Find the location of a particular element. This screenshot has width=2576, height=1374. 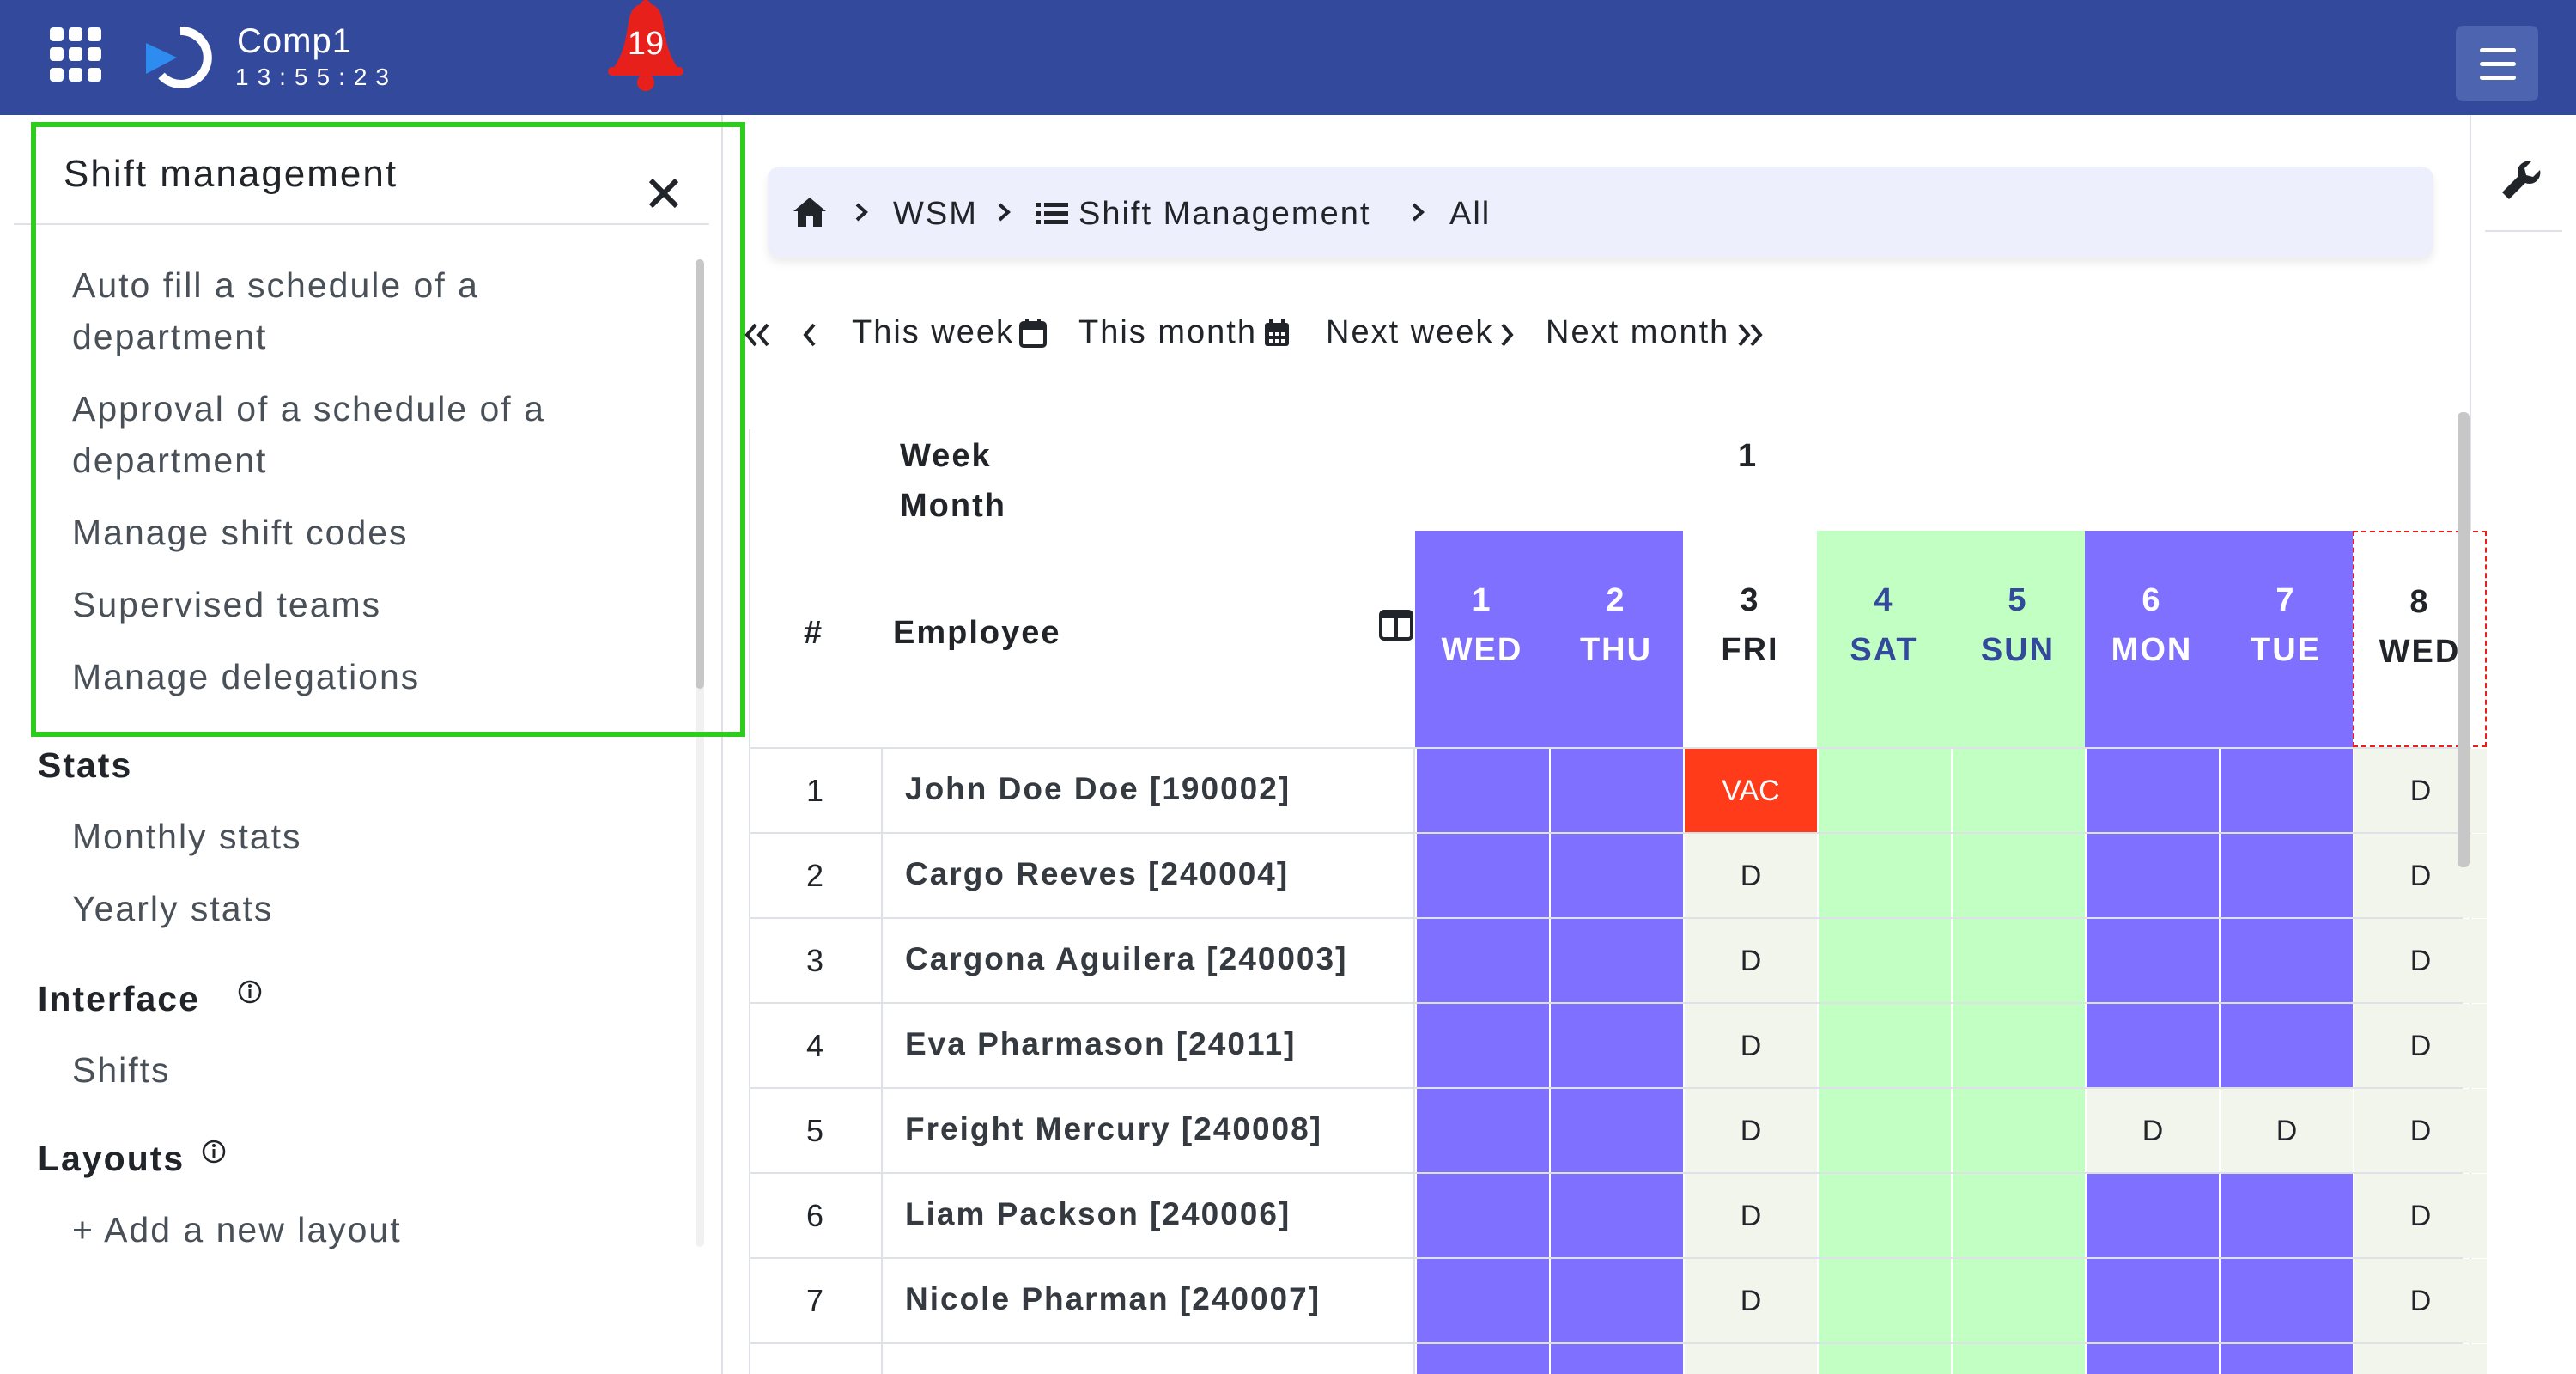

shift-cell: VAC is located at coordinates (1751, 791).